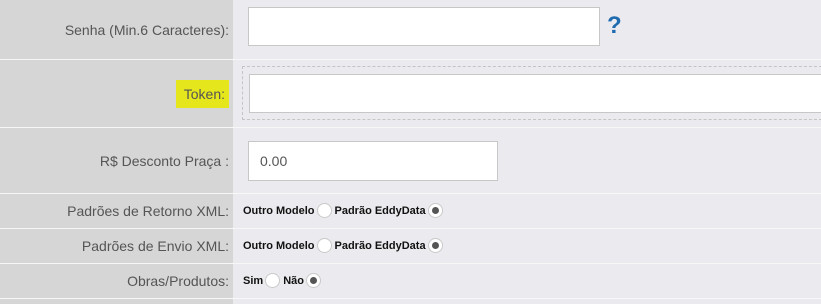 This screenshot has height=304, width=821. I want to click on desconto-input, so click(373, 161).